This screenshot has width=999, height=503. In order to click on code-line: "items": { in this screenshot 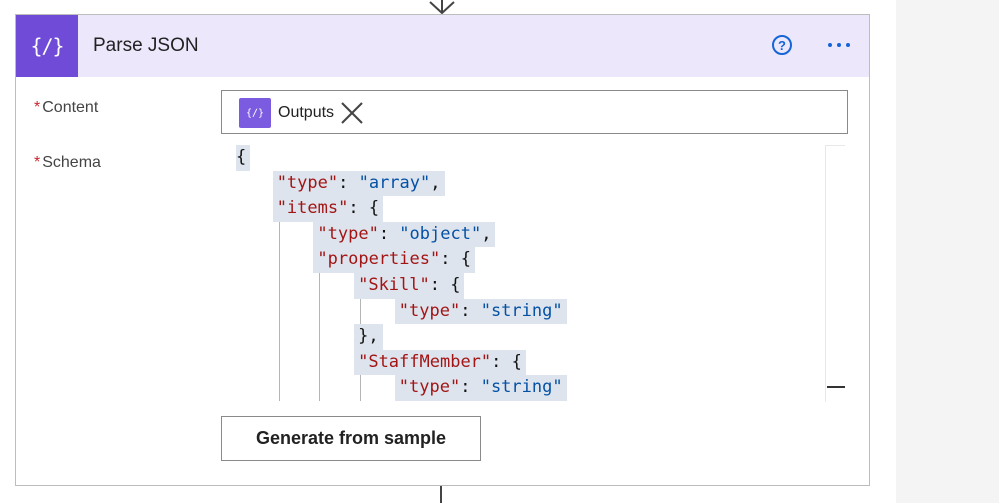, I will do `click(532, 209)`.